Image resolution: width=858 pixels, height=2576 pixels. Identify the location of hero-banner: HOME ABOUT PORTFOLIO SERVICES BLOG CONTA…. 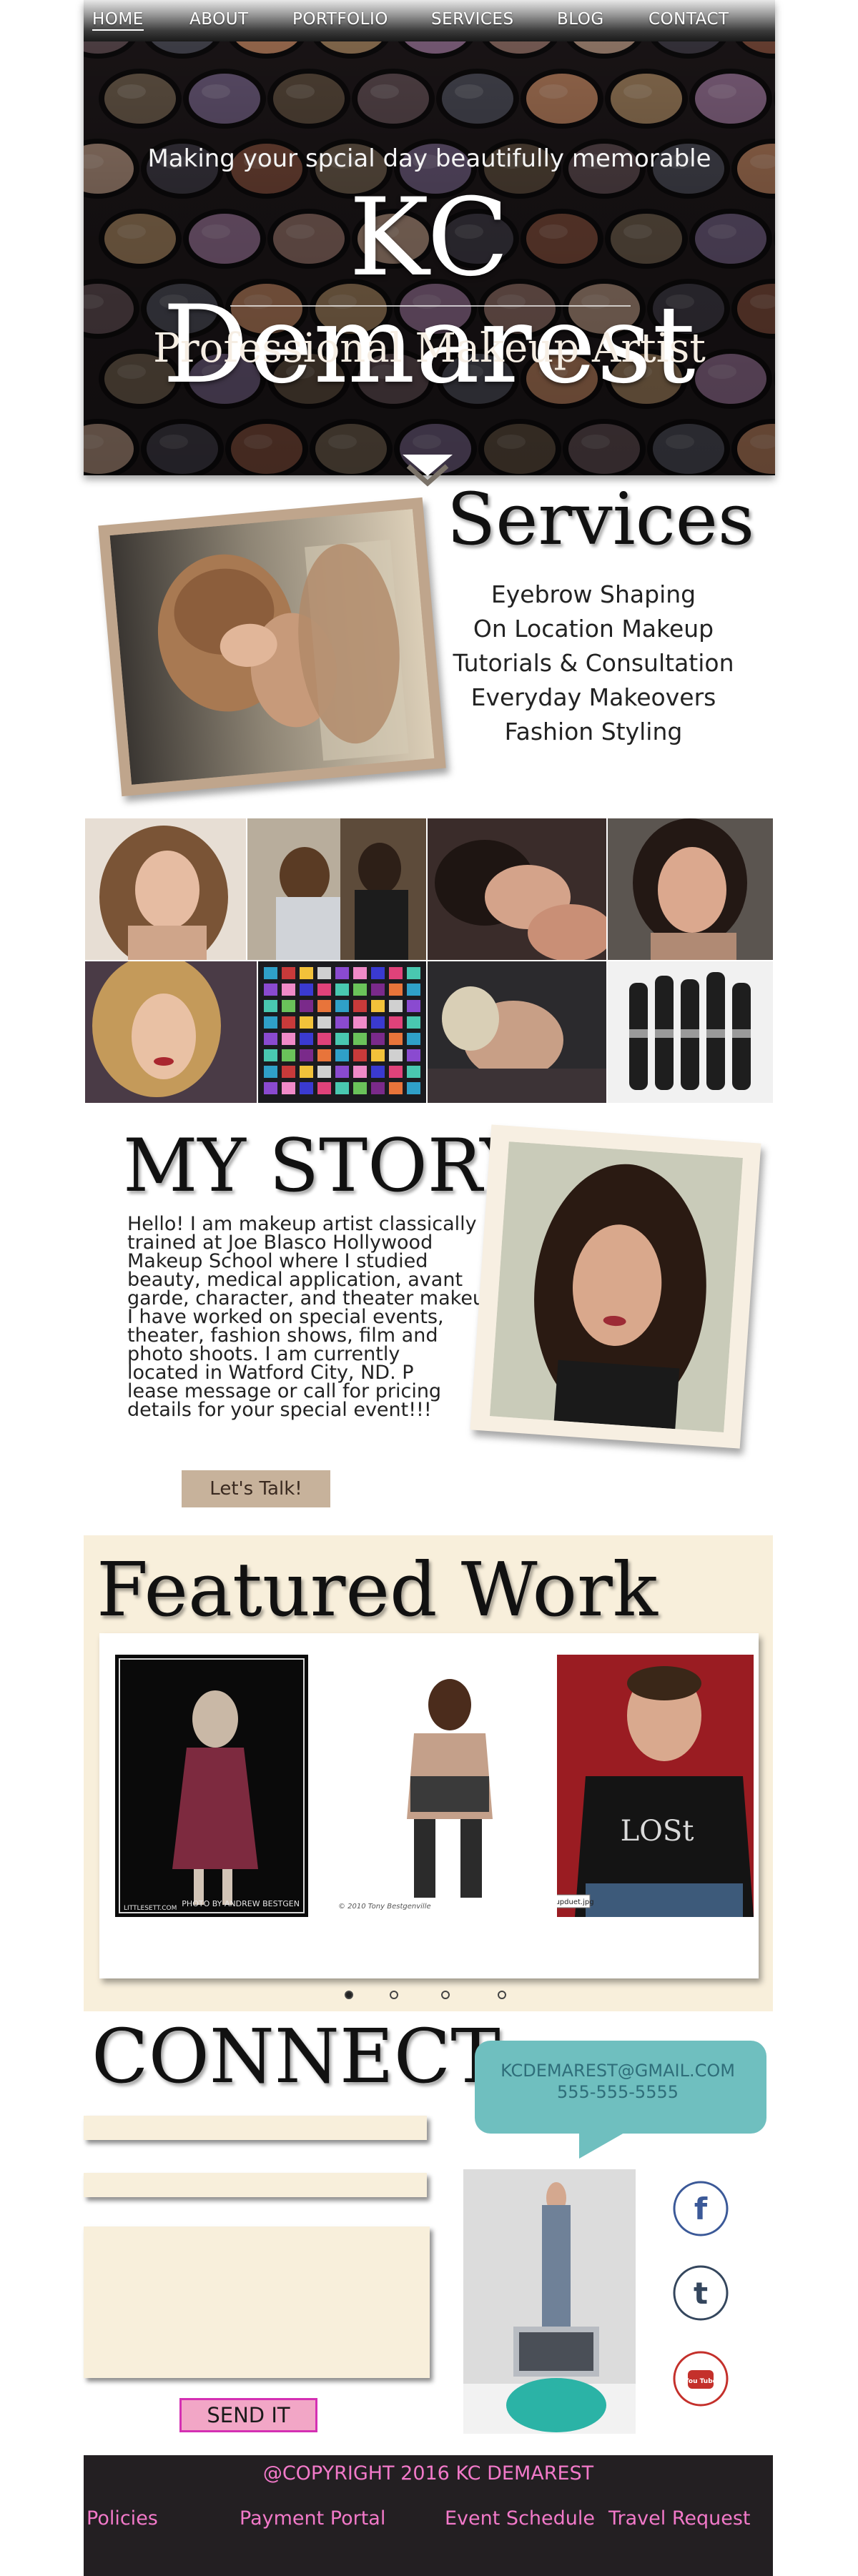
(429, 238).